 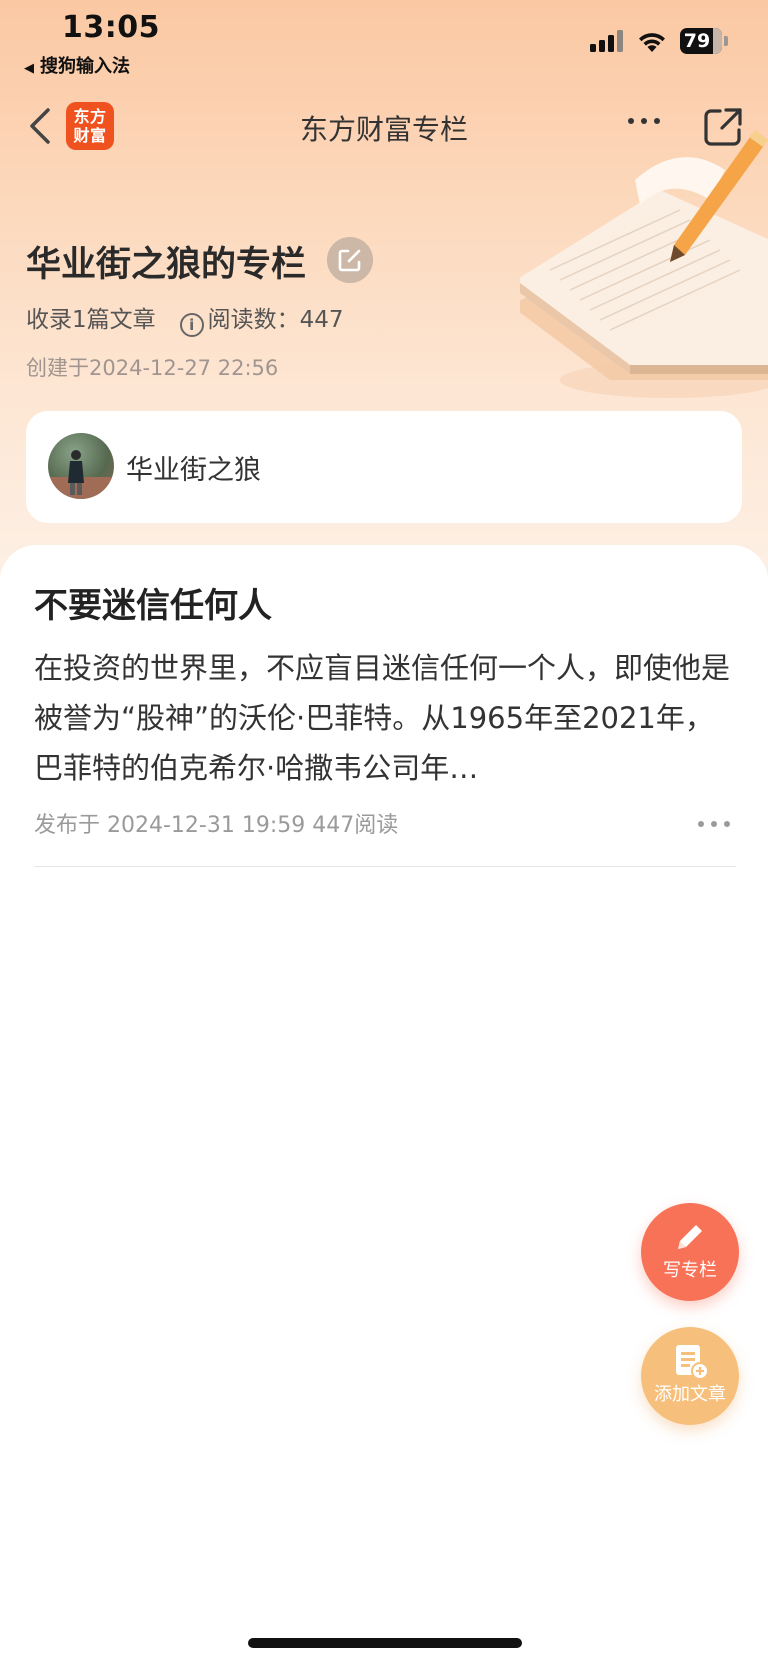 I want to click on wifi-icon, so click(x=652, y=42).